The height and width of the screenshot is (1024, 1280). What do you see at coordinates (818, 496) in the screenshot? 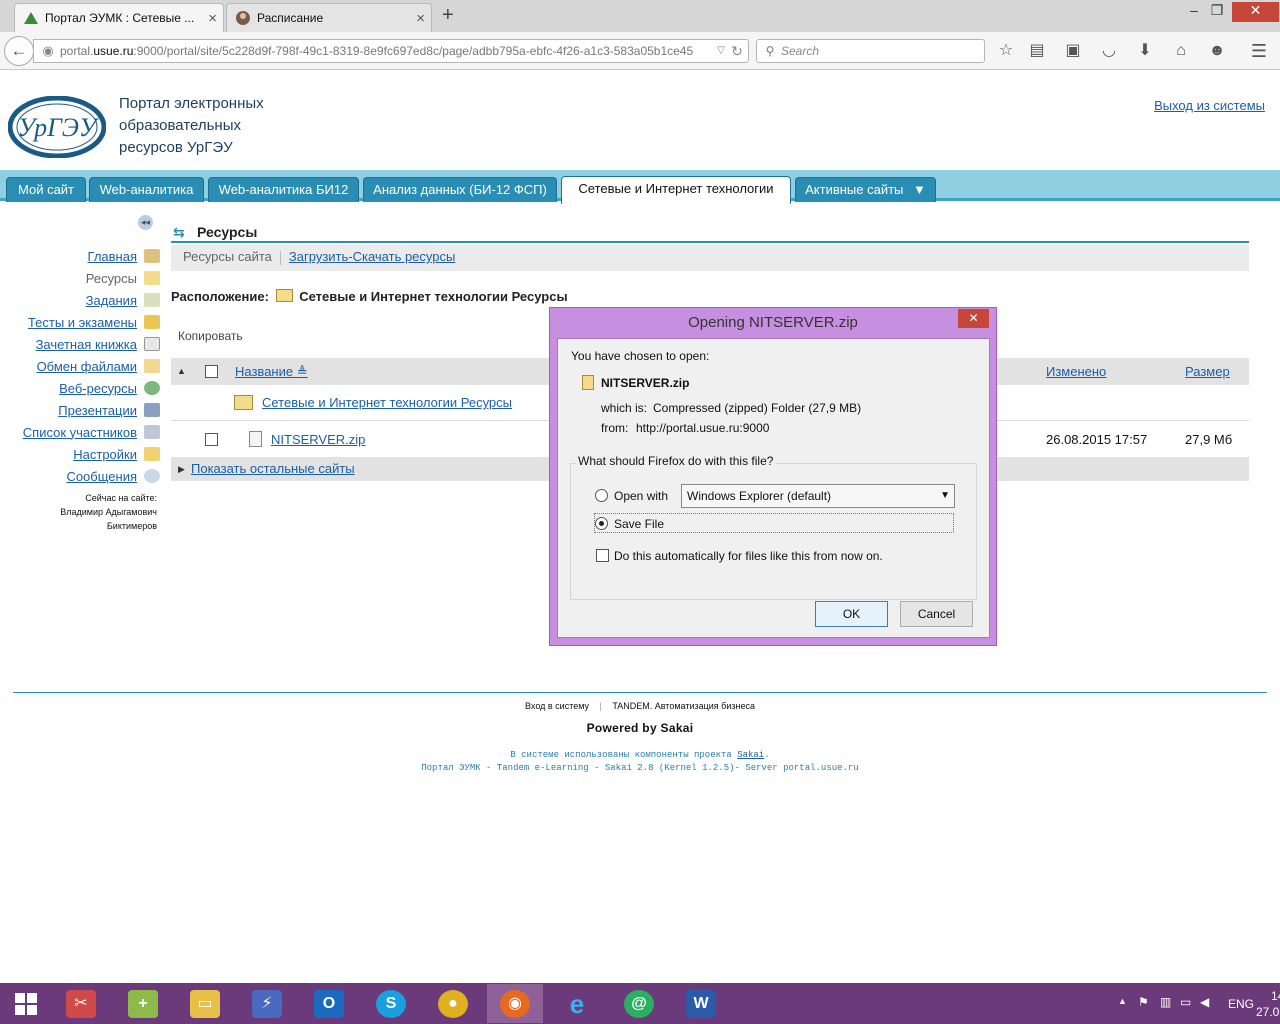
I see `open-with-select: Windows Explorer (default) ▼` at bounding box center [818, 496].